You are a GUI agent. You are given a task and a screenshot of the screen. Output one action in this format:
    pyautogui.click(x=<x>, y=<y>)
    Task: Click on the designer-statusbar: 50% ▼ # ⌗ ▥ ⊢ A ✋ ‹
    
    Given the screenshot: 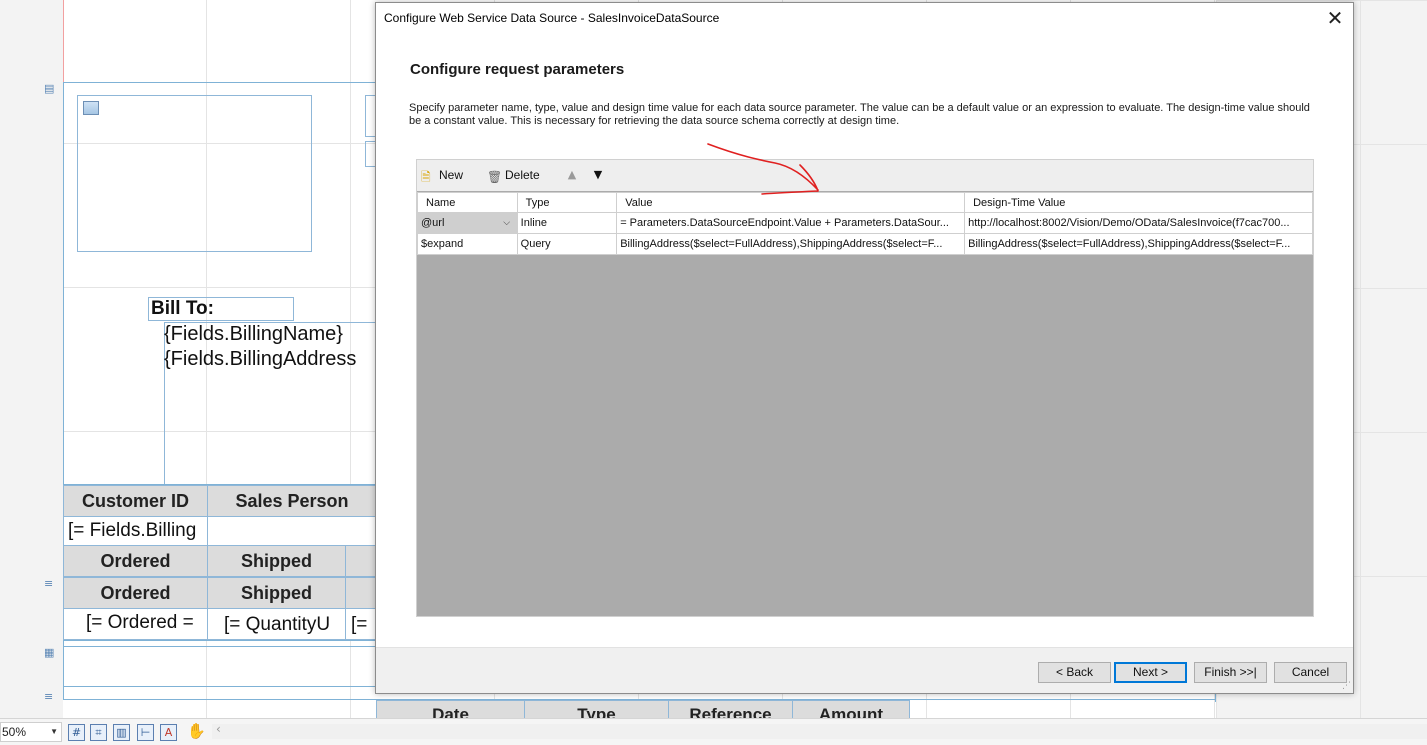 What is the action you would take?
    pyautogui.click(x=713, y=731)
    